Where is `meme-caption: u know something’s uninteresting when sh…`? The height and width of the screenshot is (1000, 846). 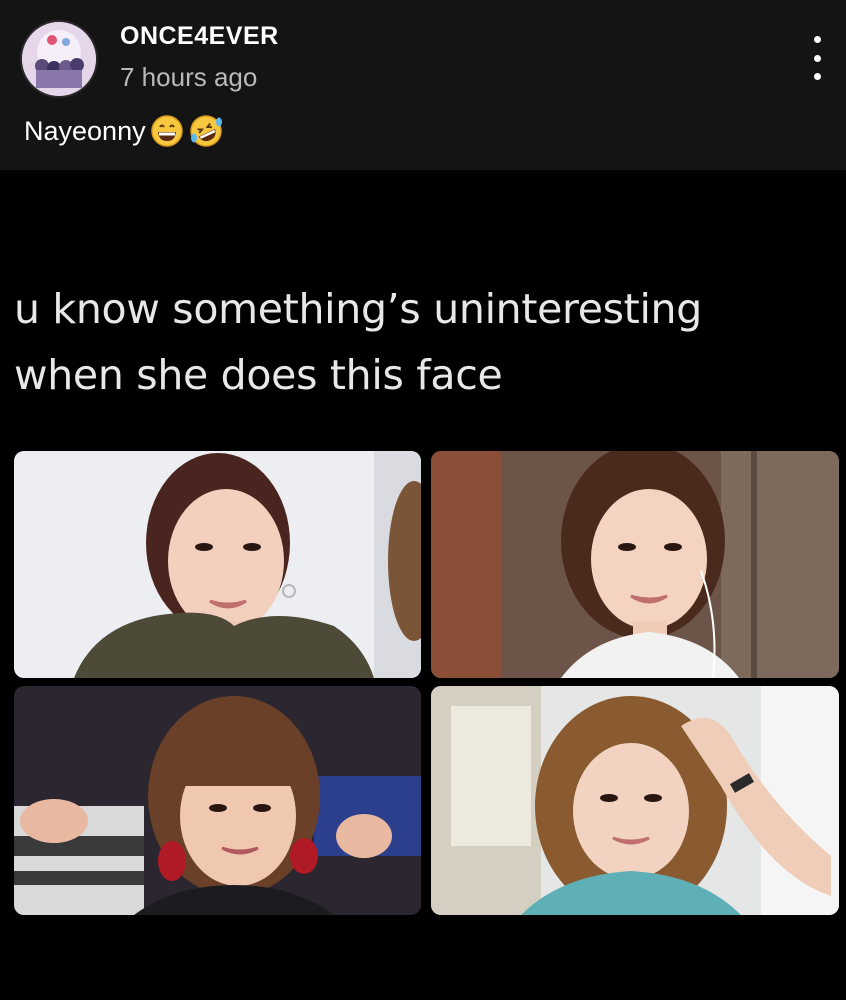 meme-caption: u know something’s uninteresting when sh… is located at coordinates (414, 342).